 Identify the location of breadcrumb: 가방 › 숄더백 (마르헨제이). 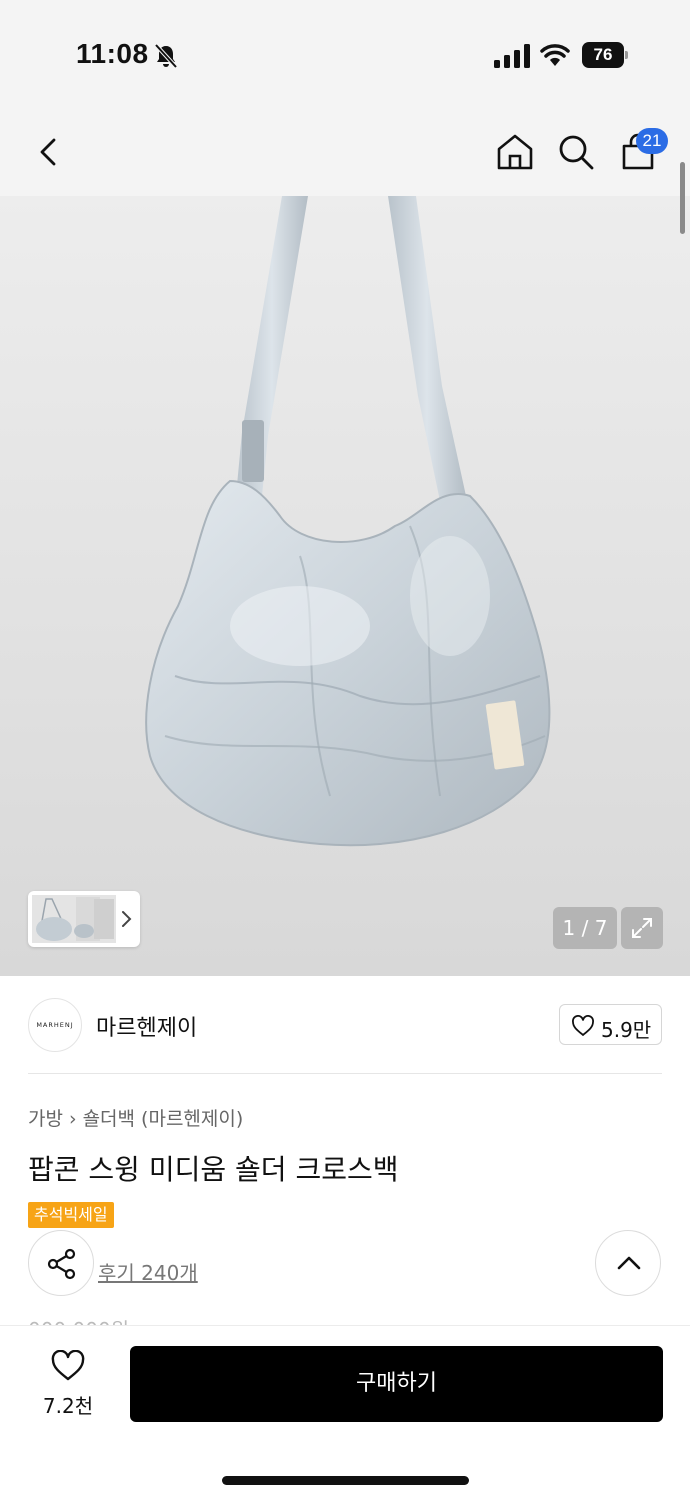
(135, 1117).